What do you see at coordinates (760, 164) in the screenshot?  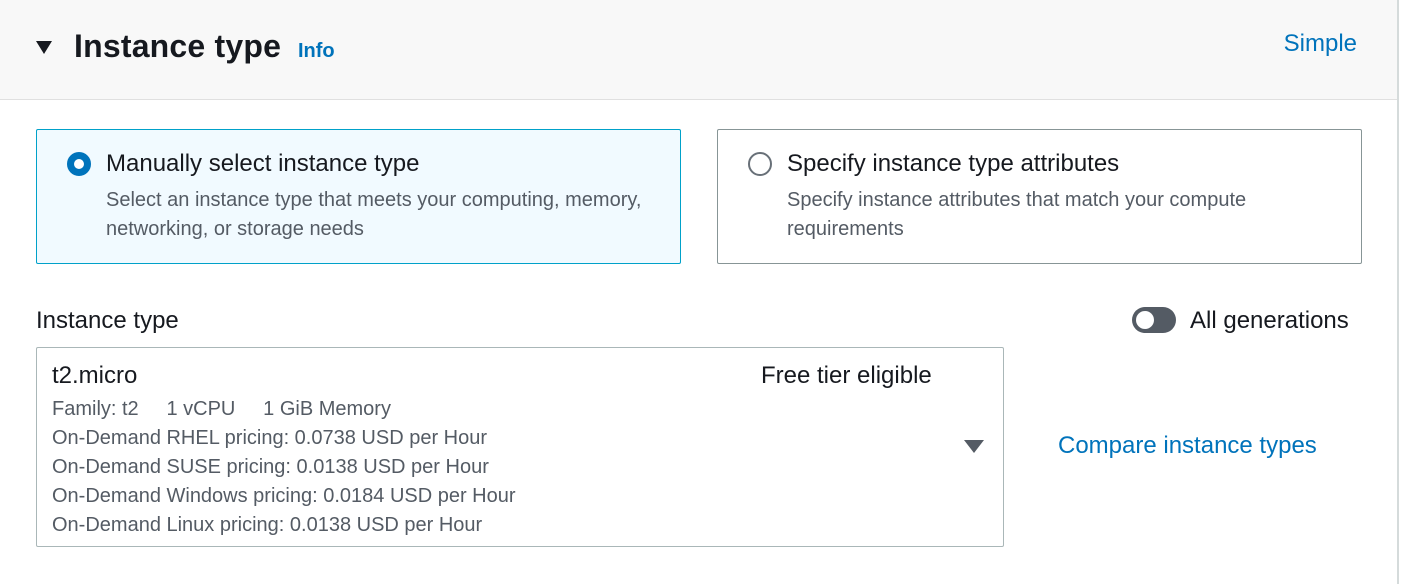 I see `radio-specify-attributes` at bounding box center [760, 164].